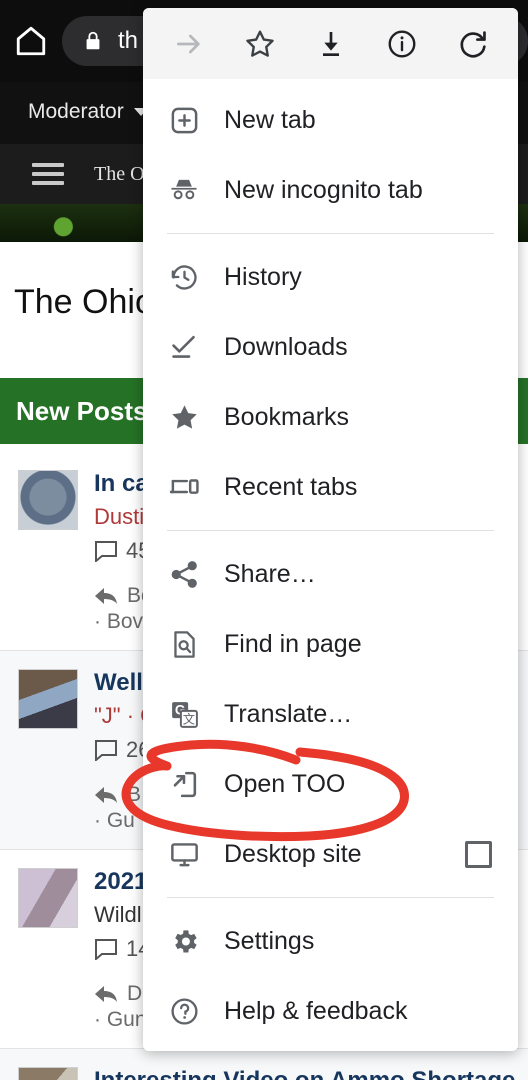 The width and height of the screenshot is (528, 1080). What do you see at coordinates (48, 174) in the screenshot?
I see `hamburger-icon` at bounding box center [48, 174].